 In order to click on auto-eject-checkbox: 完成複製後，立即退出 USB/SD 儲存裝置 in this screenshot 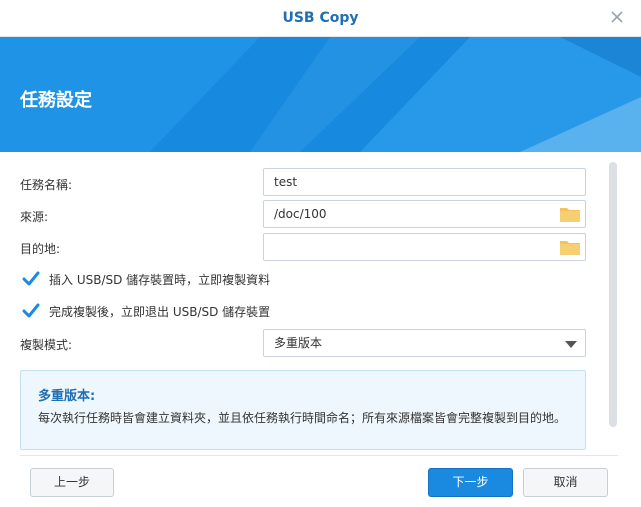, I will do `click(146, 311)`.